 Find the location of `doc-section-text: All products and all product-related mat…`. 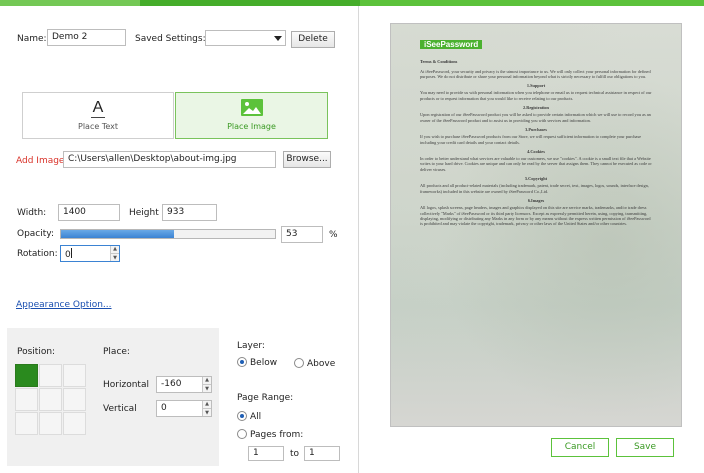

doc-section-text: All products and all product-related mat… is located at coordinates (534, 188).